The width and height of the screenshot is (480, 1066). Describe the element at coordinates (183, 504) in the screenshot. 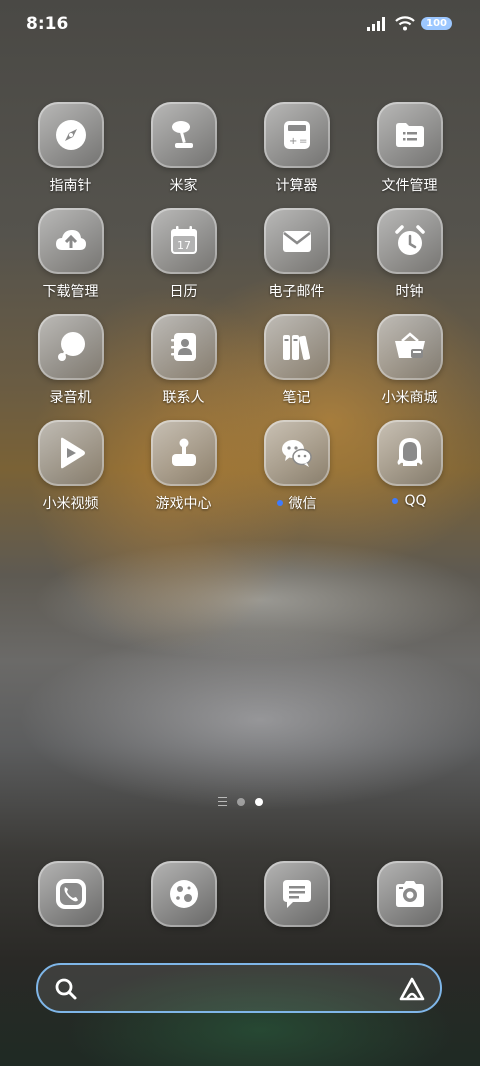

I see `app-label: 游戏中心` at that location.